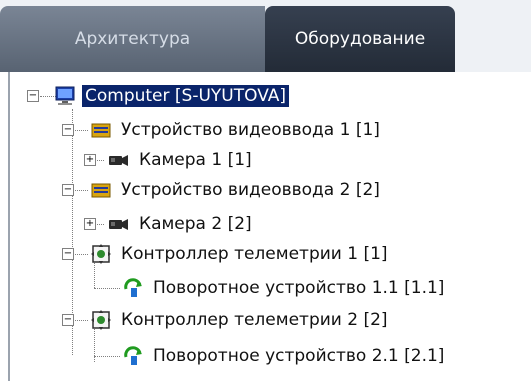  Describe the element at coordinates (254, 320) in the screenshot. I see `tree-node-label: Контроллер телеметрии 2 [2]` at that location.